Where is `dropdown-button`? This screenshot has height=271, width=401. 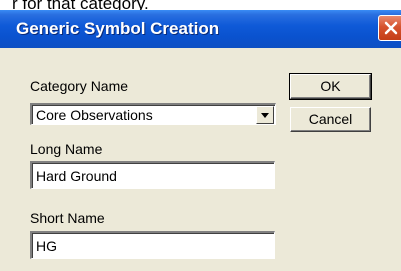
dropdown-button is located at coordinates (265, 115).